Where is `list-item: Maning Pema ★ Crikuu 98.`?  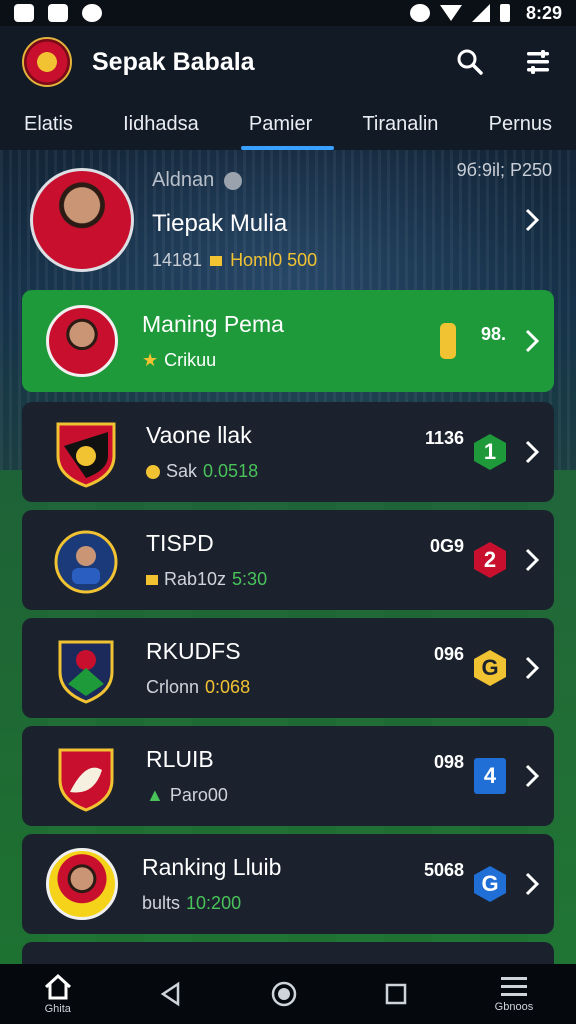 list-item: Maning Pema ★ Crikuu 98. is located at coordinates (288, 341).